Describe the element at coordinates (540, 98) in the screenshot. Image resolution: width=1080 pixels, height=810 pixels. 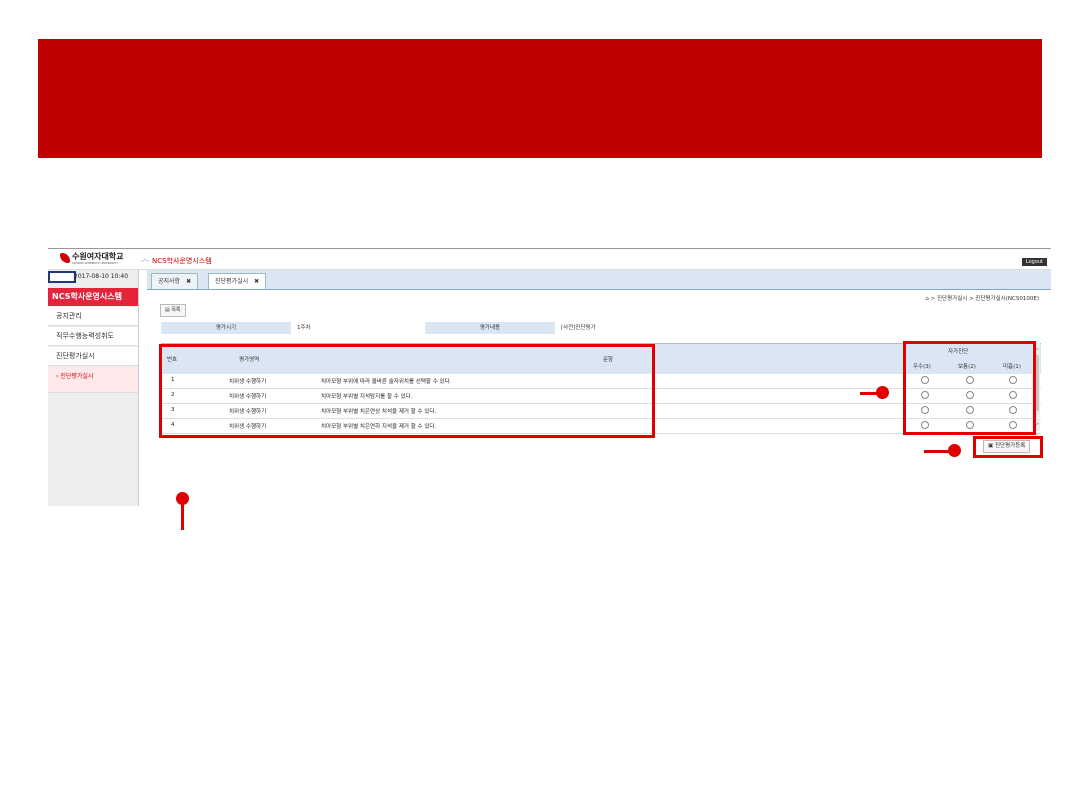
I see `title-banner` at that location.